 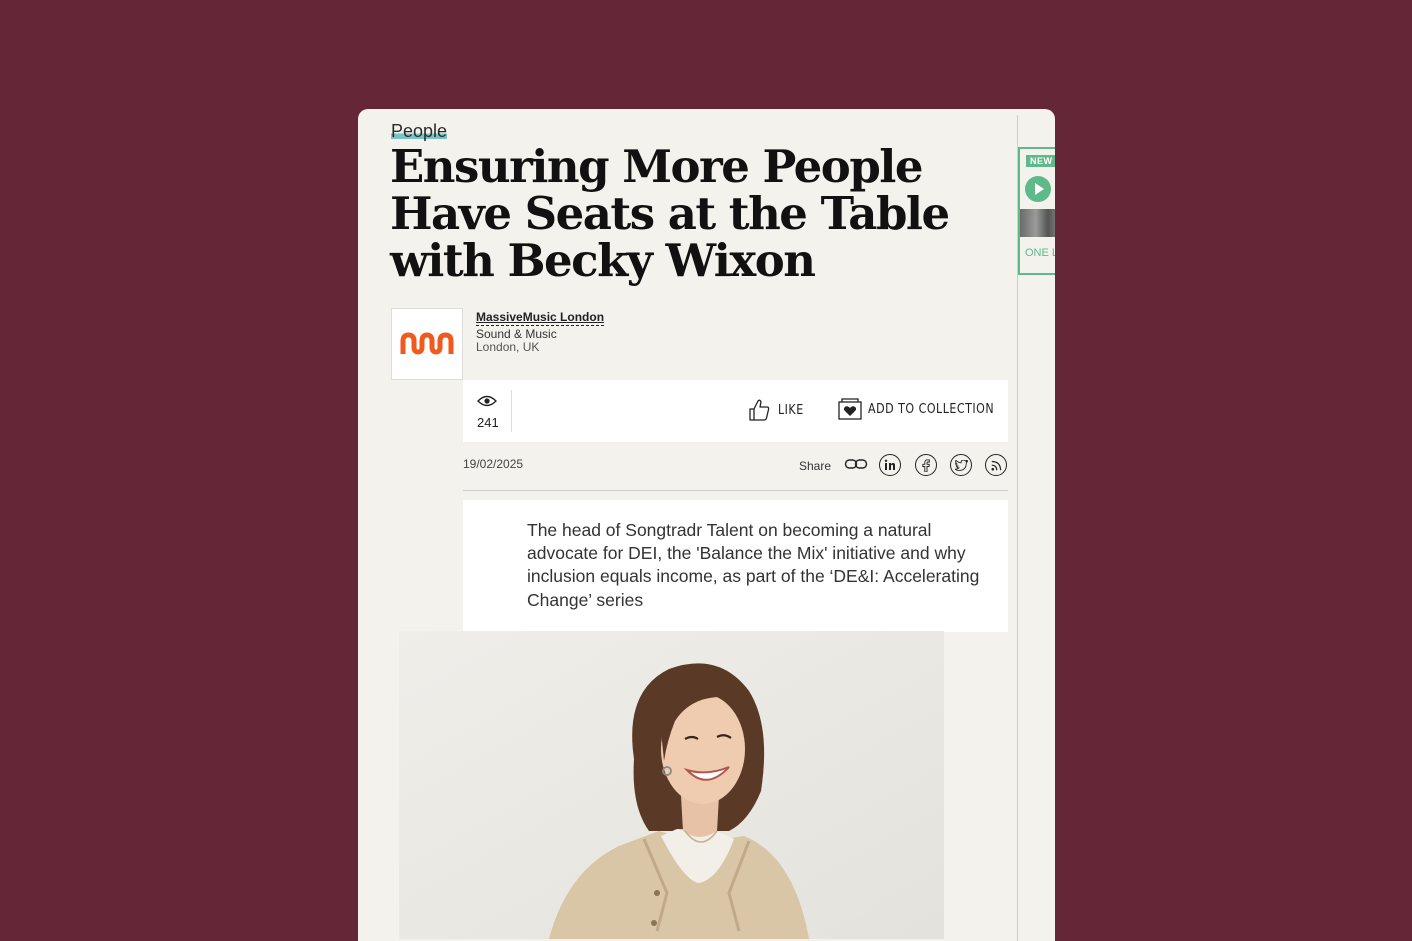 What do you see at coordinates (735, 411) in the screenshot?
I see `action-bar: 241 LIKE ADD TO COLLECTION` at bounding box center [735, 411].